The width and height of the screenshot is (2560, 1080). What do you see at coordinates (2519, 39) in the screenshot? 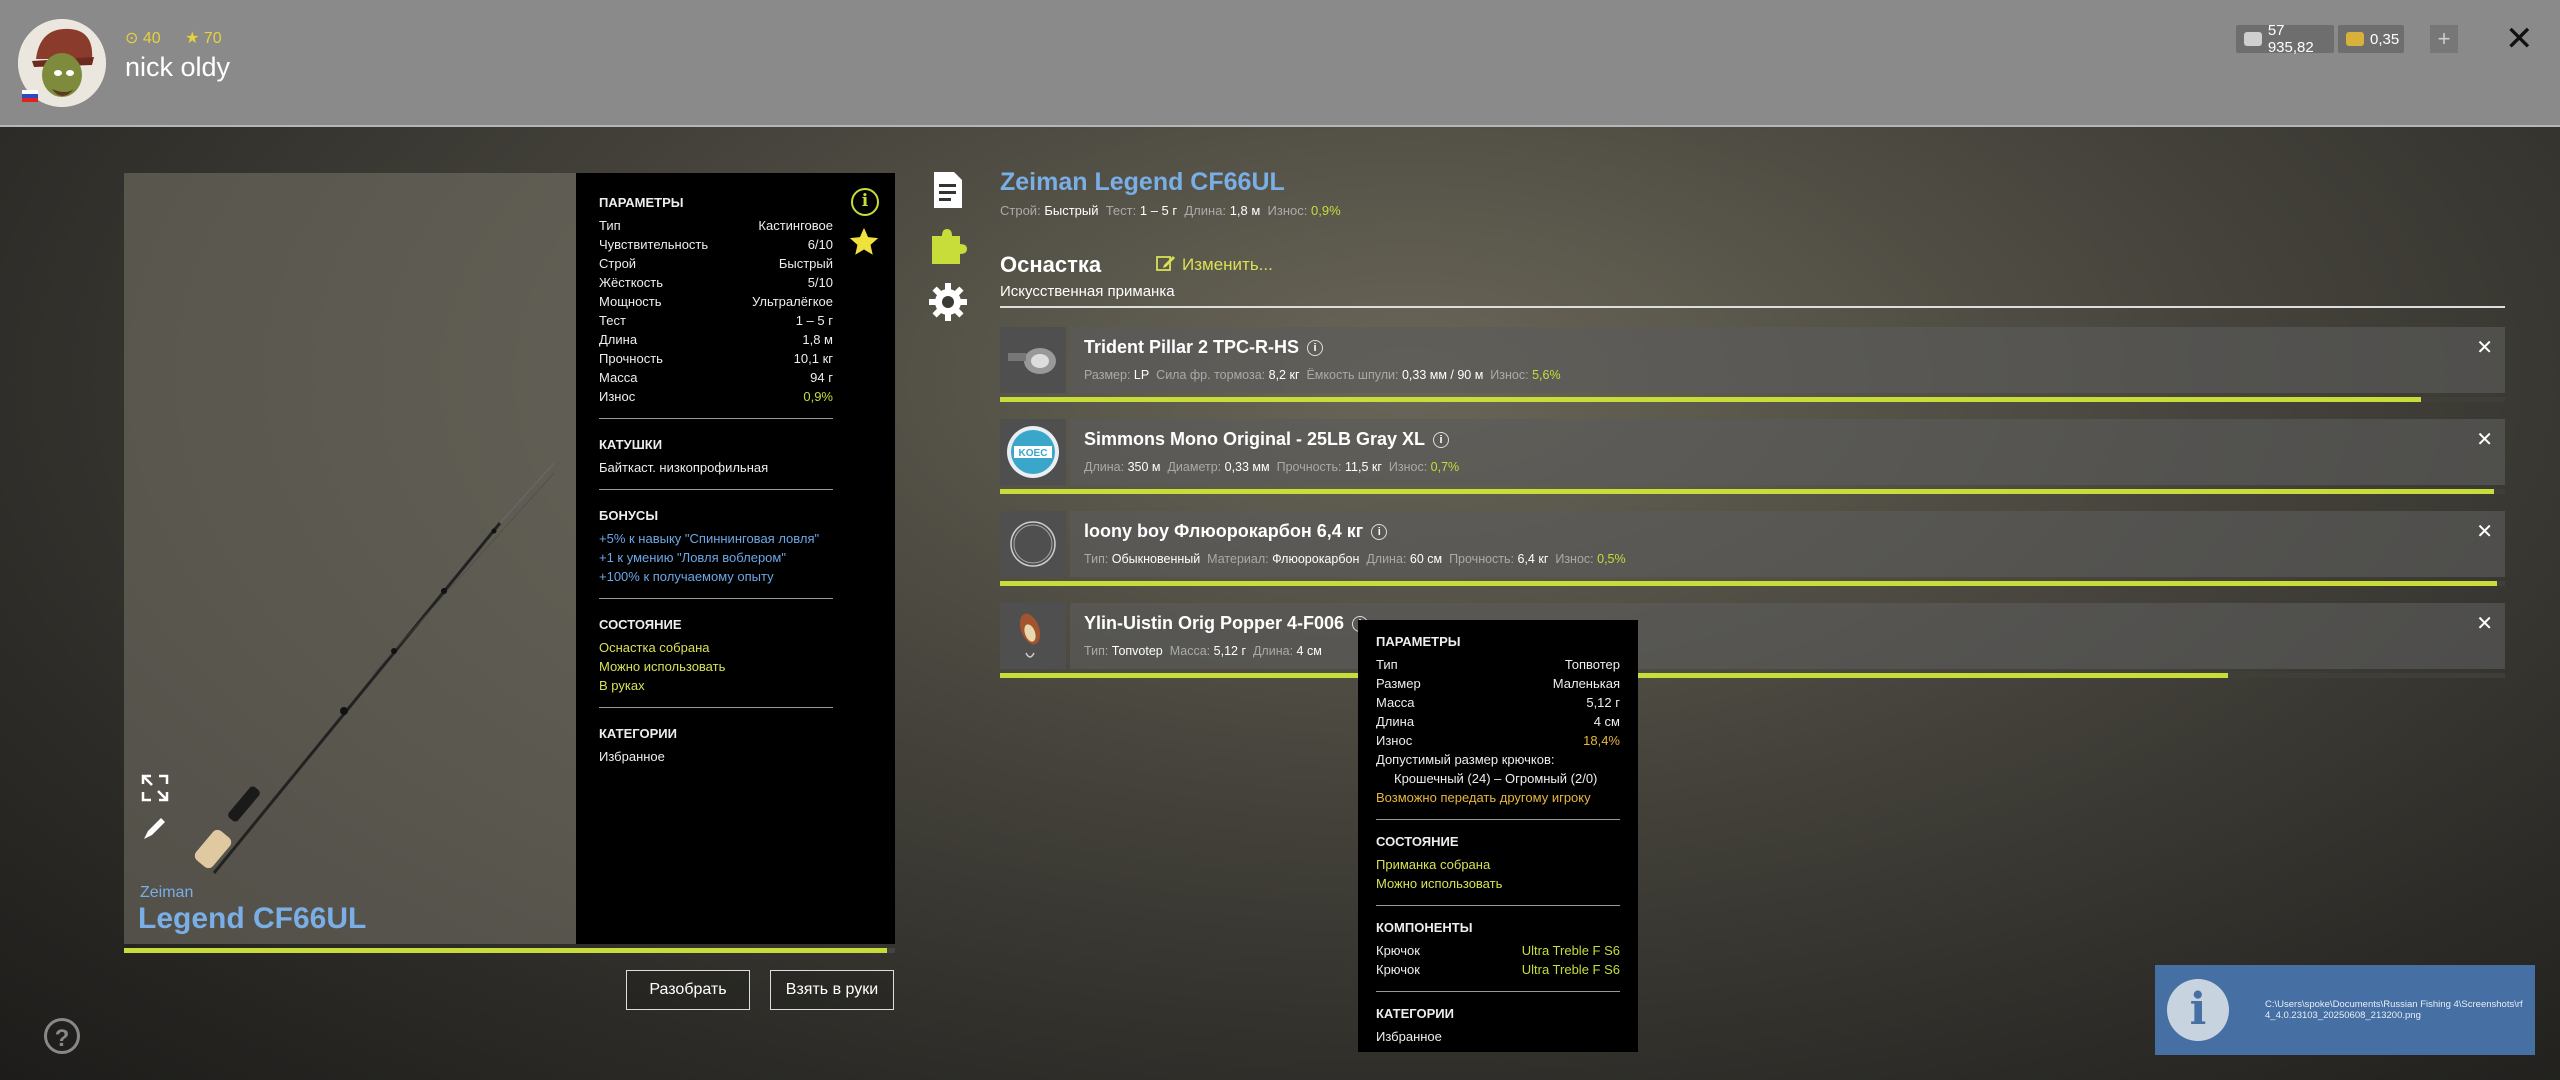
I see `close-icon: ✕` at bounding box center [2519, 39].